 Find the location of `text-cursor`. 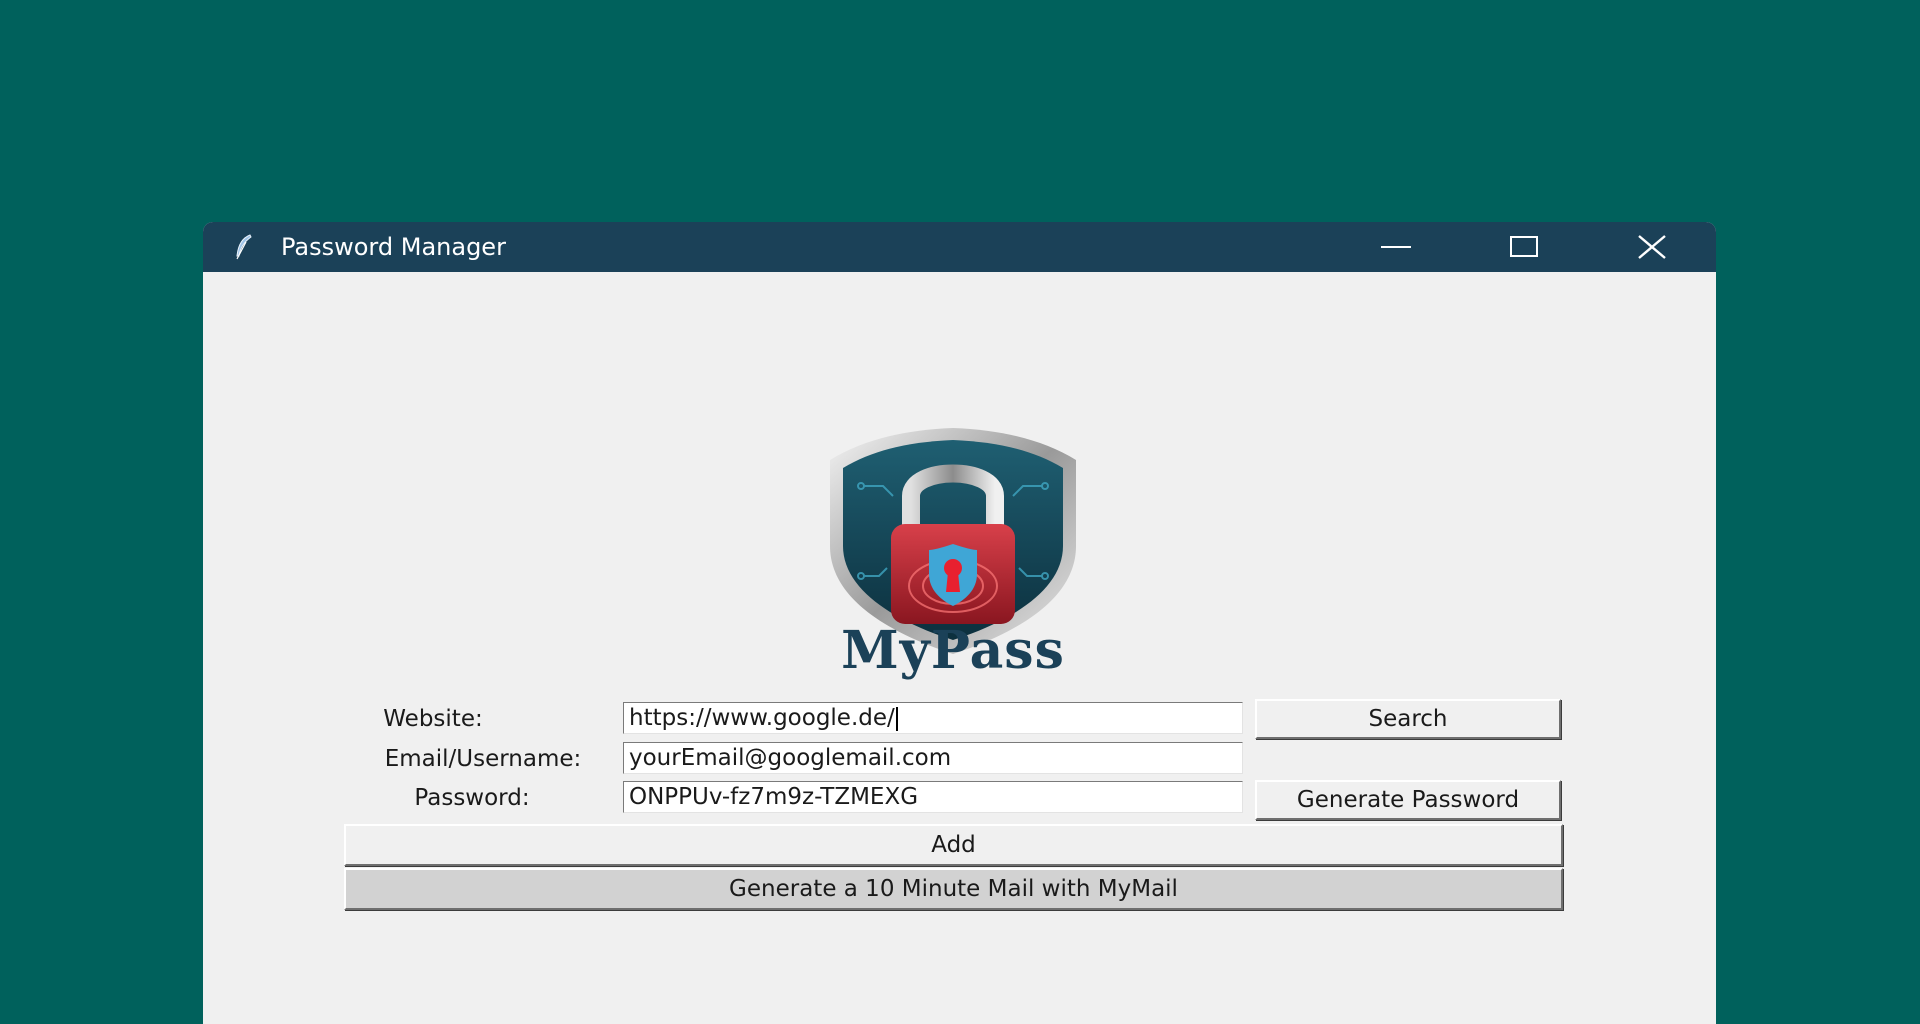

text-cursor is located at coordinates (896, 718).